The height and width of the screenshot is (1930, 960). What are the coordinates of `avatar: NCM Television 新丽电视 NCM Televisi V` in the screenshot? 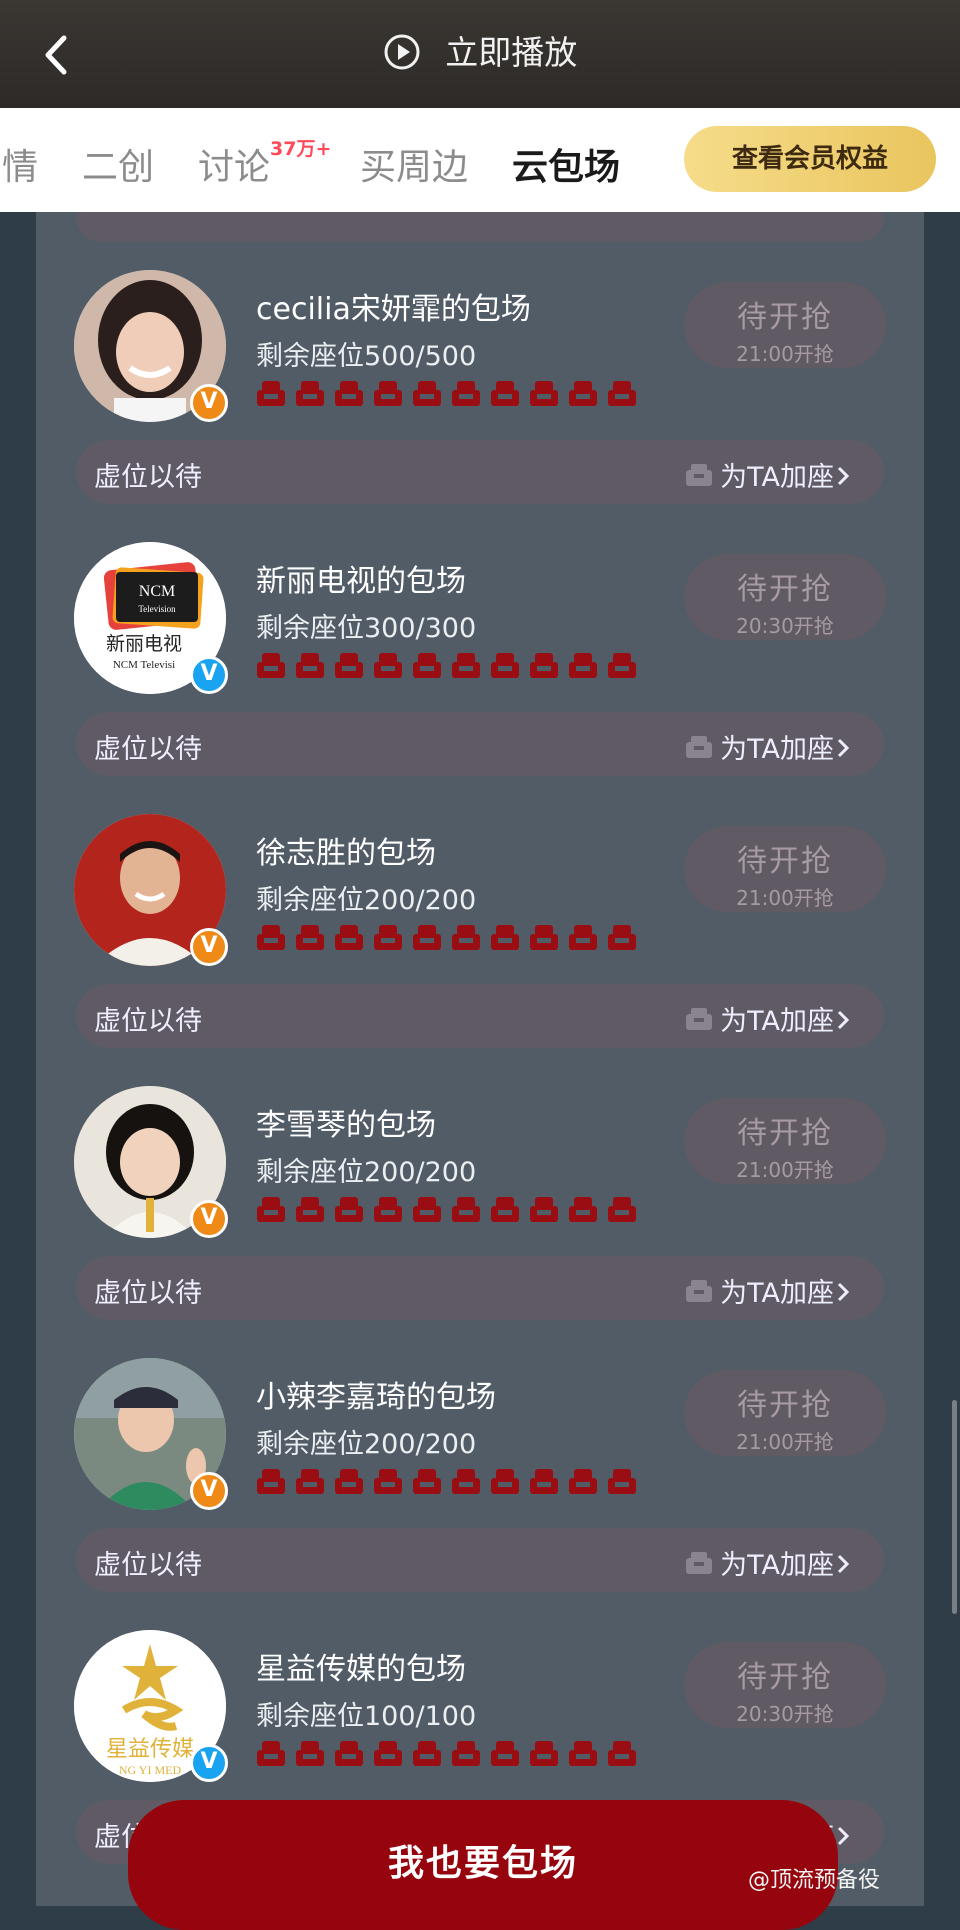 It's located at (151, 618).